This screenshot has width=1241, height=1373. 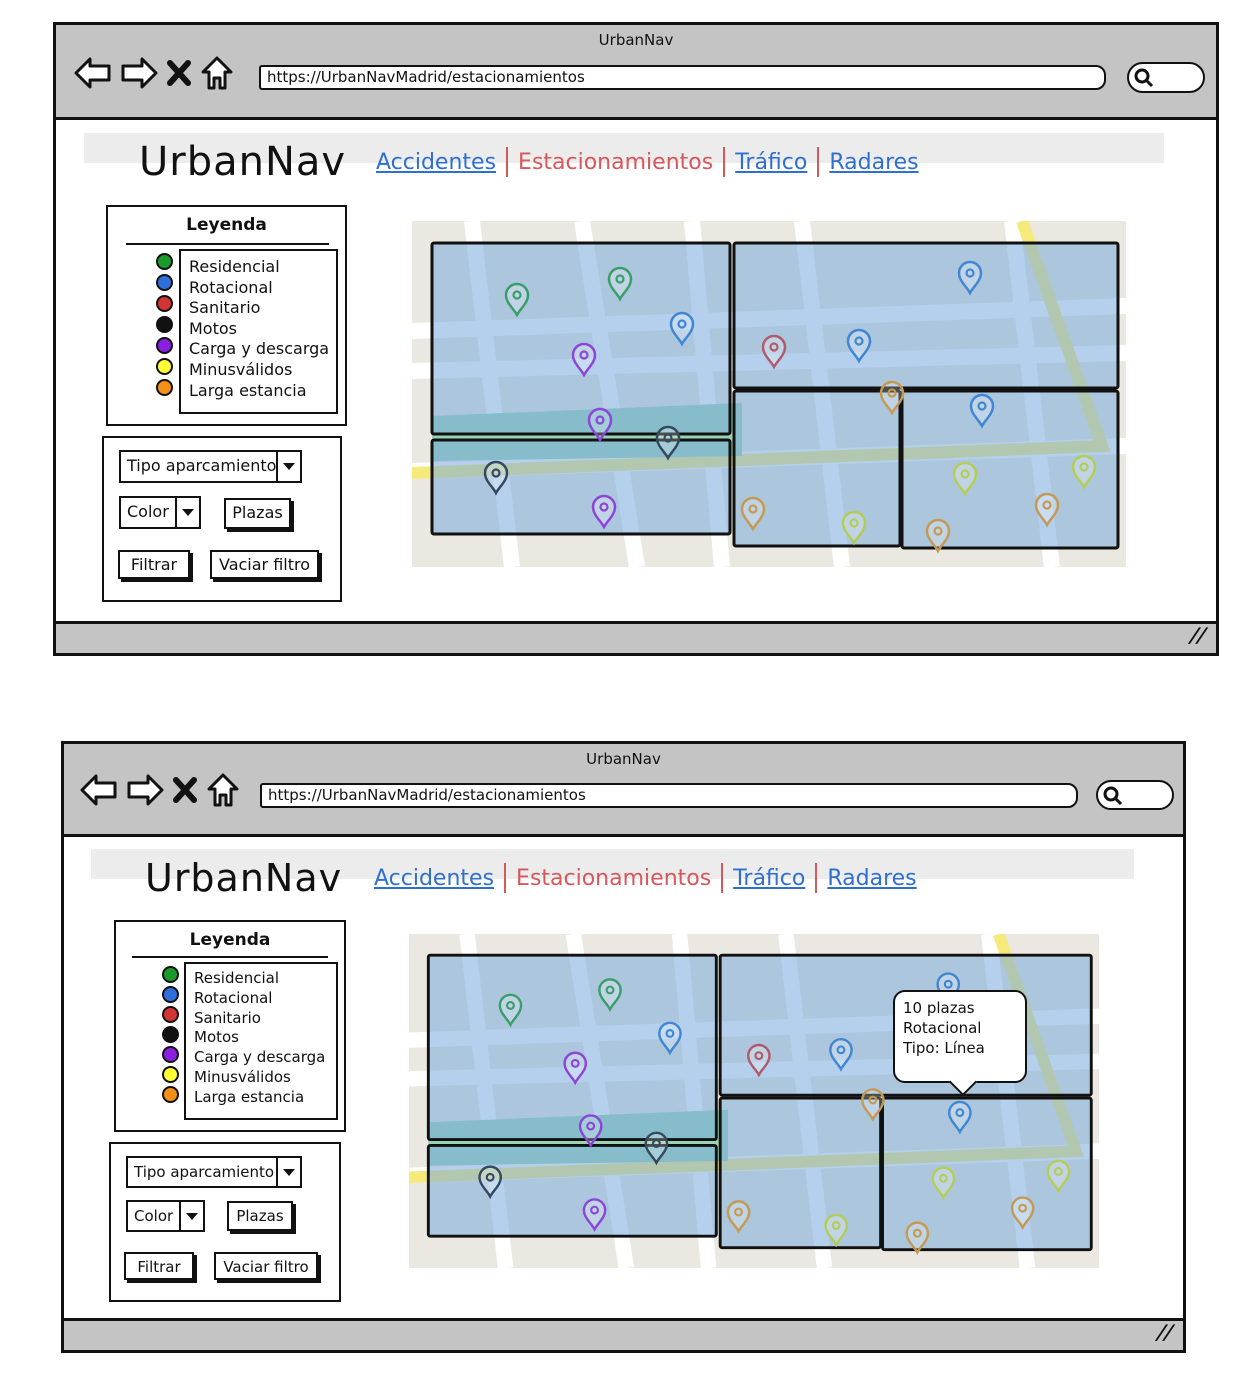 What do you see at coordinates (942, 1028) in the screenshot?
I see `tooltip-tipo-aparcamiento: Rotacional` at bounding box center [942, 1028].